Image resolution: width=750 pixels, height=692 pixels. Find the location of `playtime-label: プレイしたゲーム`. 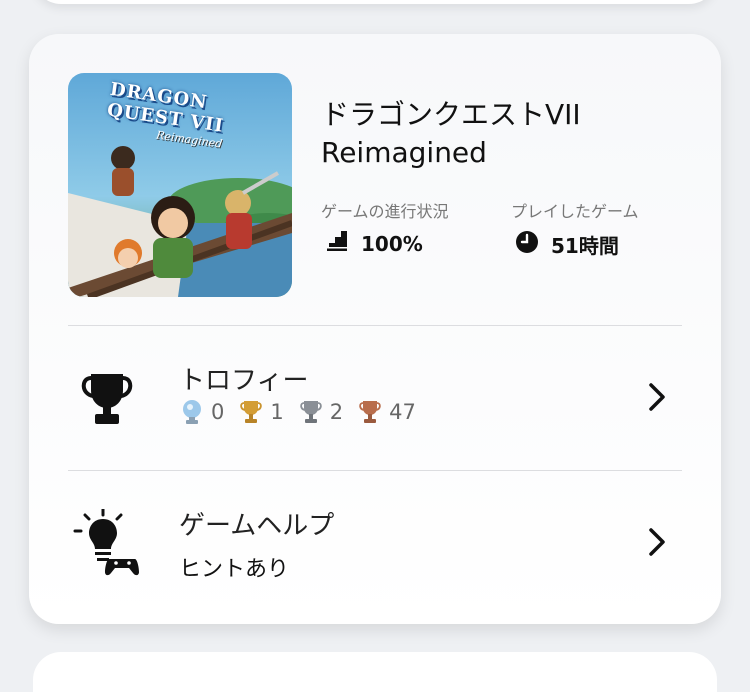

playtime-label: プレイしたゲーム is located at coordinates (575, 211).